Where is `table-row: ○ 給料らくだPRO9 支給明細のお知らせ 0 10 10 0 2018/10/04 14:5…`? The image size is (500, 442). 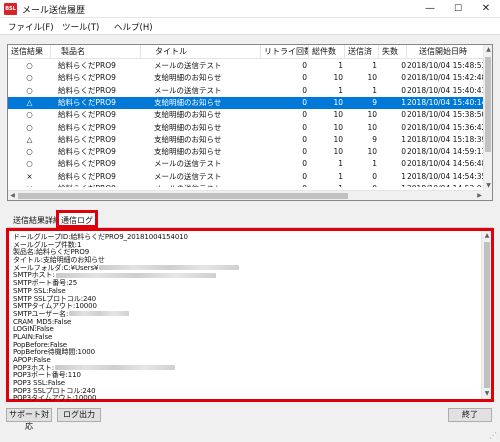 table-row: ○ 給料らくだPRO9 支給明細のお知らせ 0 10 10 0 2018/10/04 14:5… is located at coordinates (246, 152).